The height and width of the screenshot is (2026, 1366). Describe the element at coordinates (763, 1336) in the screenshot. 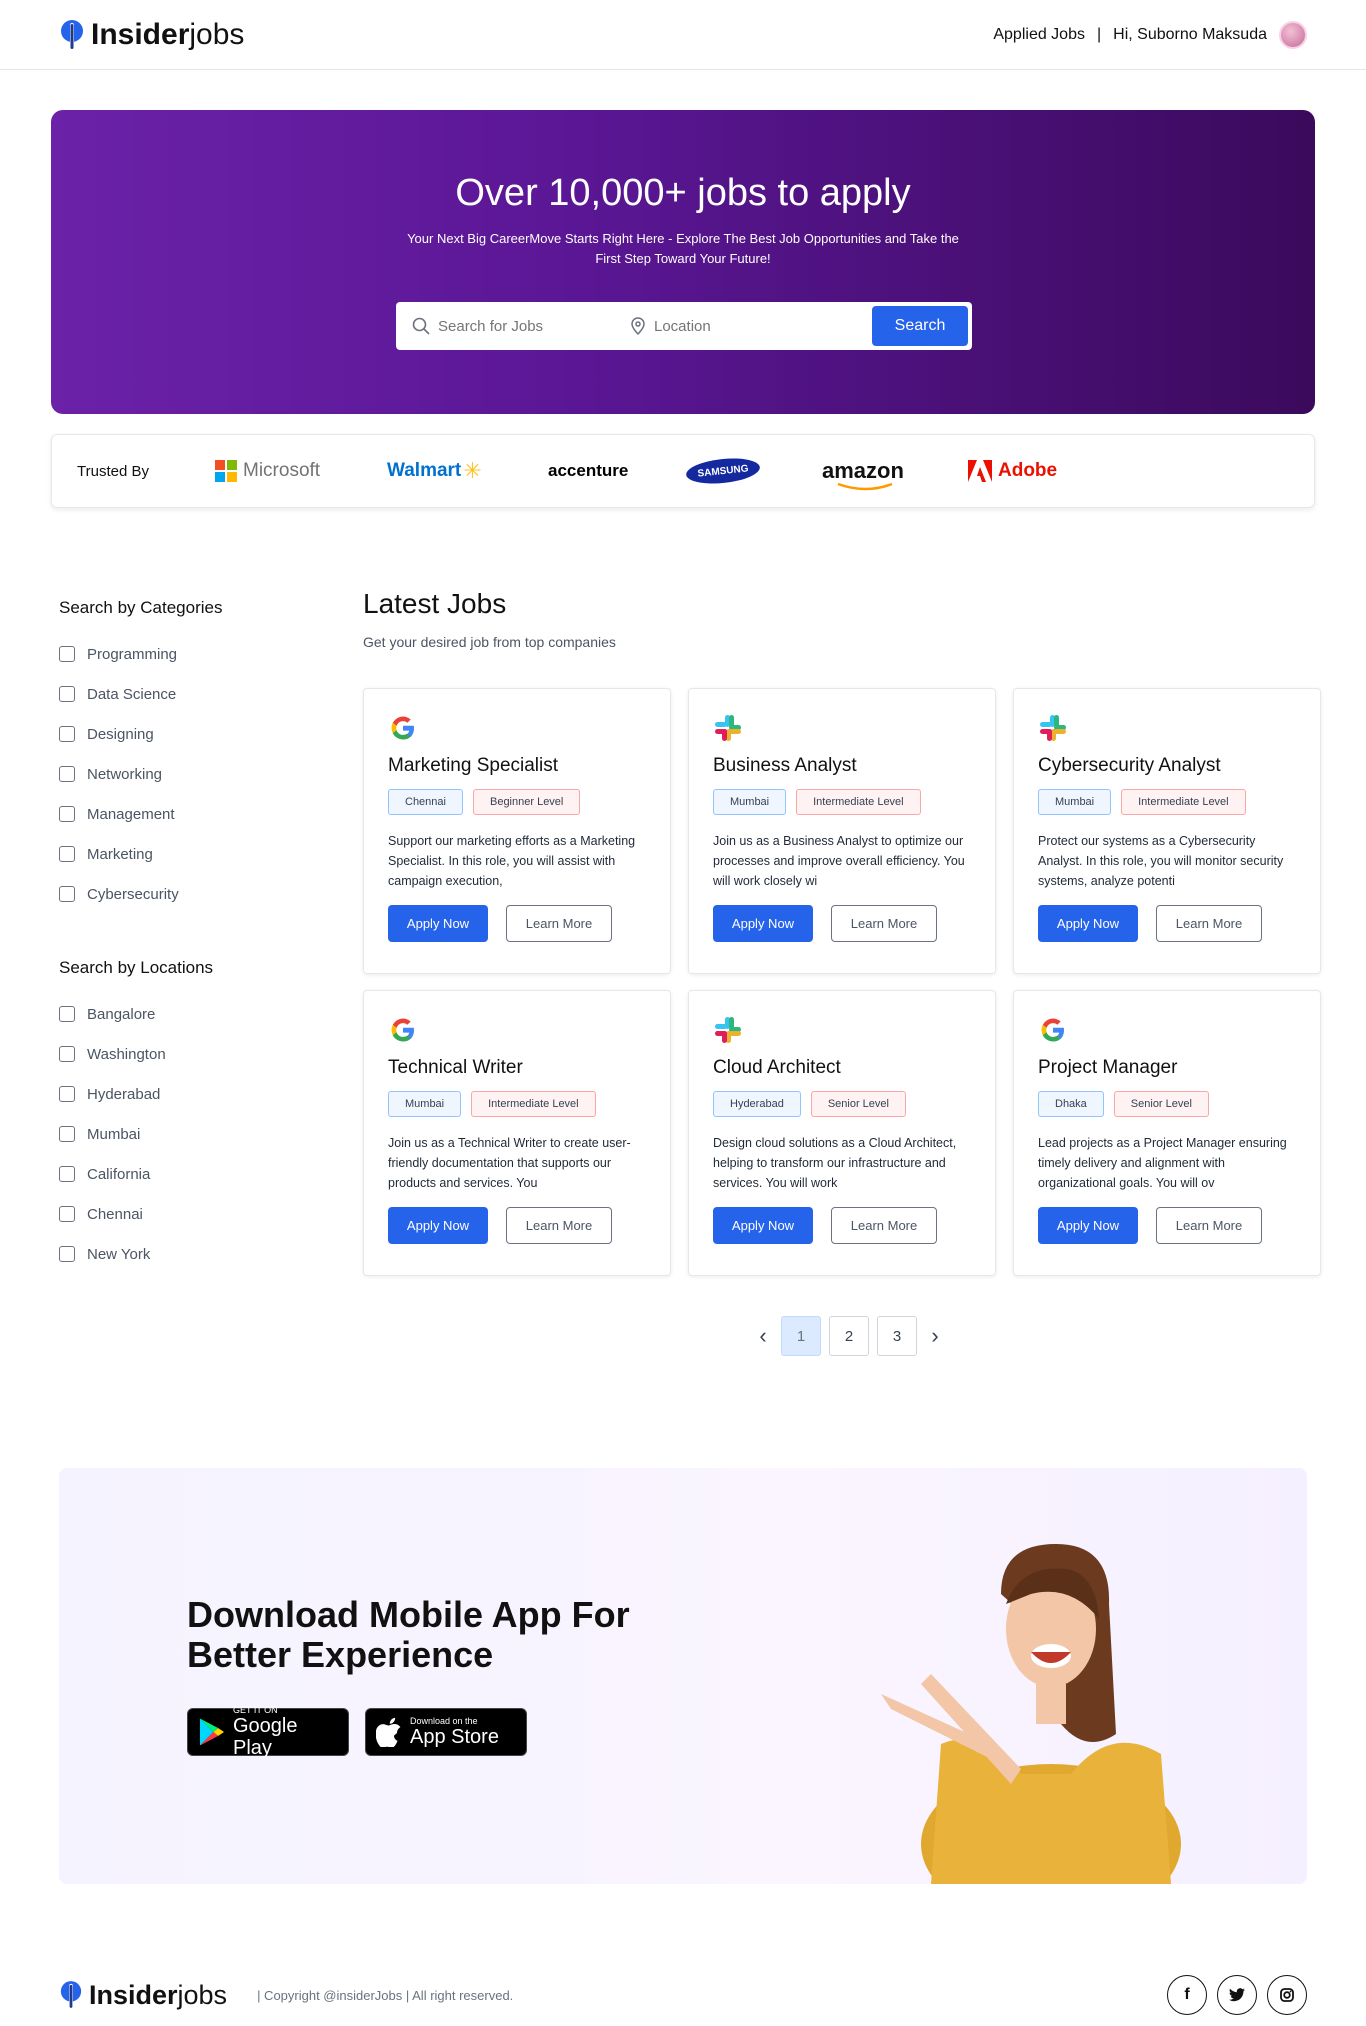

I see `chevron-left-icon: ‹` at that location.